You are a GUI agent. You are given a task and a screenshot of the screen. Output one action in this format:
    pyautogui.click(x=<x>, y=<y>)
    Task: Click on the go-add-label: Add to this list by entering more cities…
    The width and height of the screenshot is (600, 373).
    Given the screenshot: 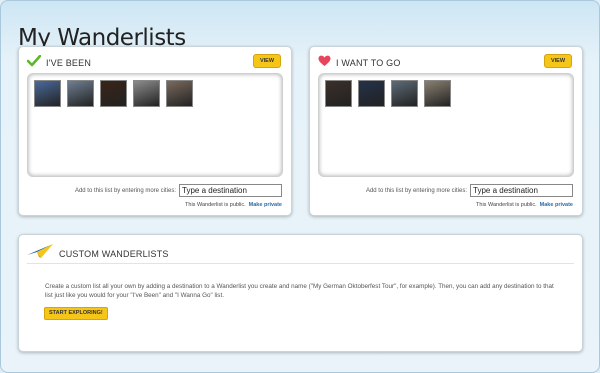 What is the action you would take?
    pyautogui.click(x=416, y=190)
    